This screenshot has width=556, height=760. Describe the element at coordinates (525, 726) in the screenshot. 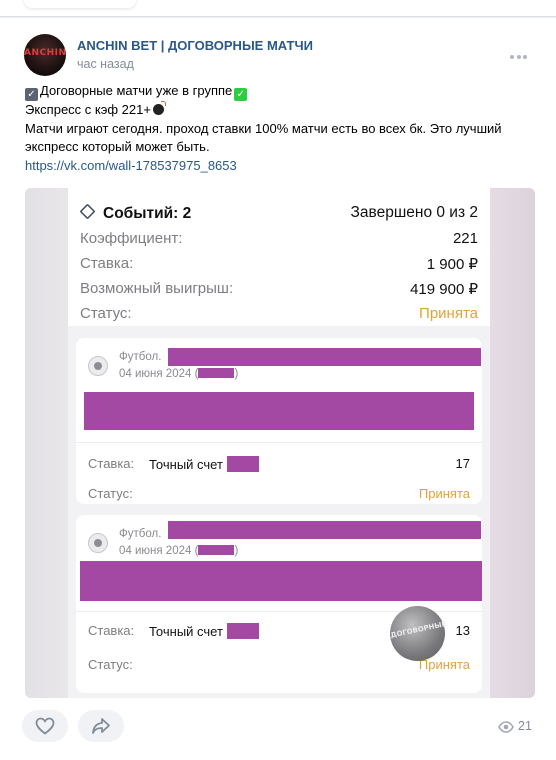

I see `views-count: 21` at that location.